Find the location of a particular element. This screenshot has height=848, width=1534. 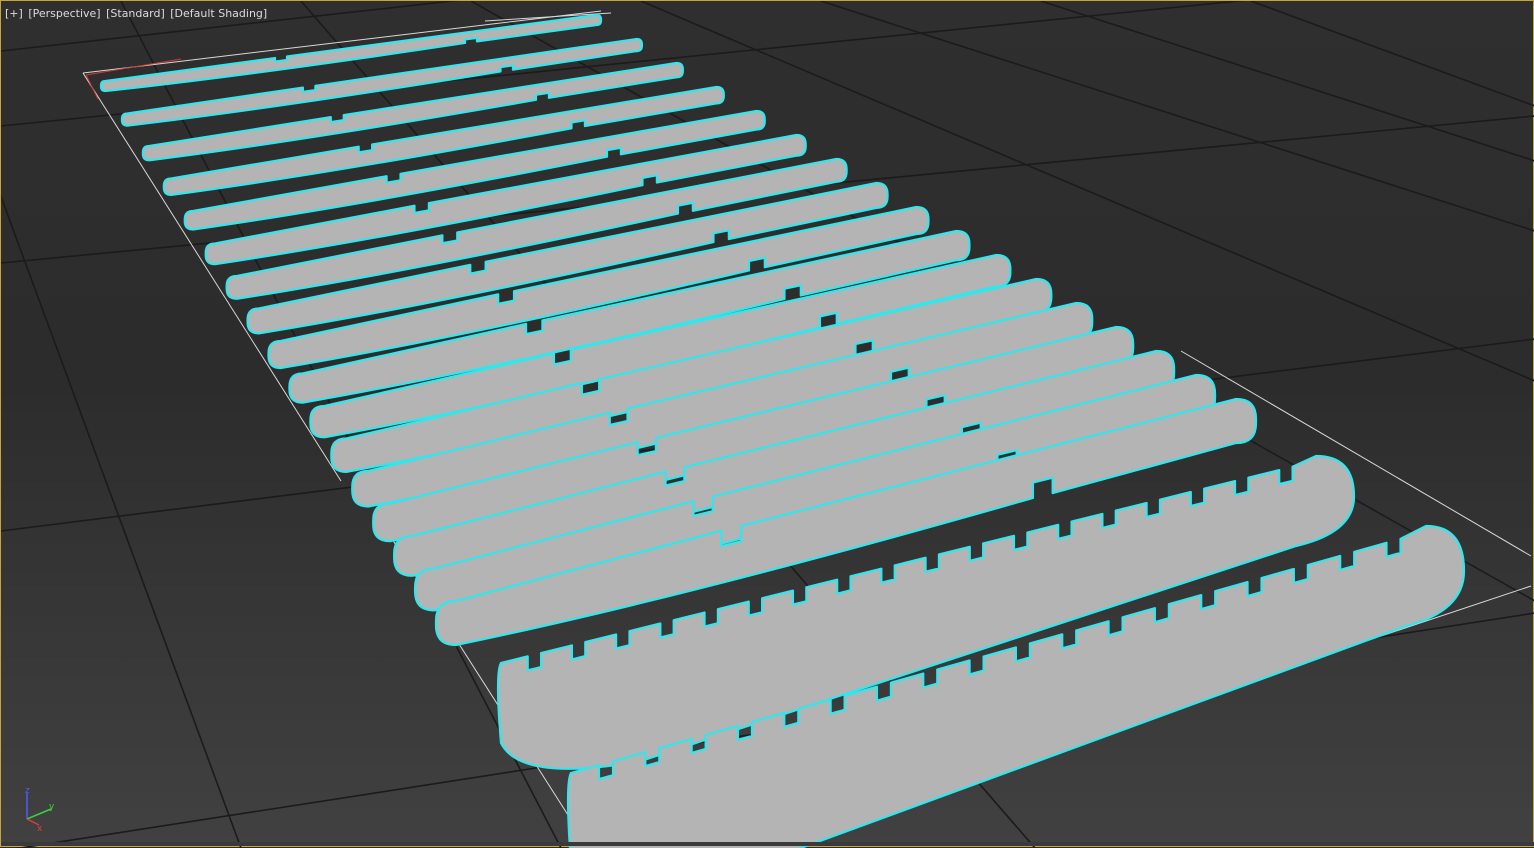

viewport-bottom-strip is located at coordinates (767, 844).